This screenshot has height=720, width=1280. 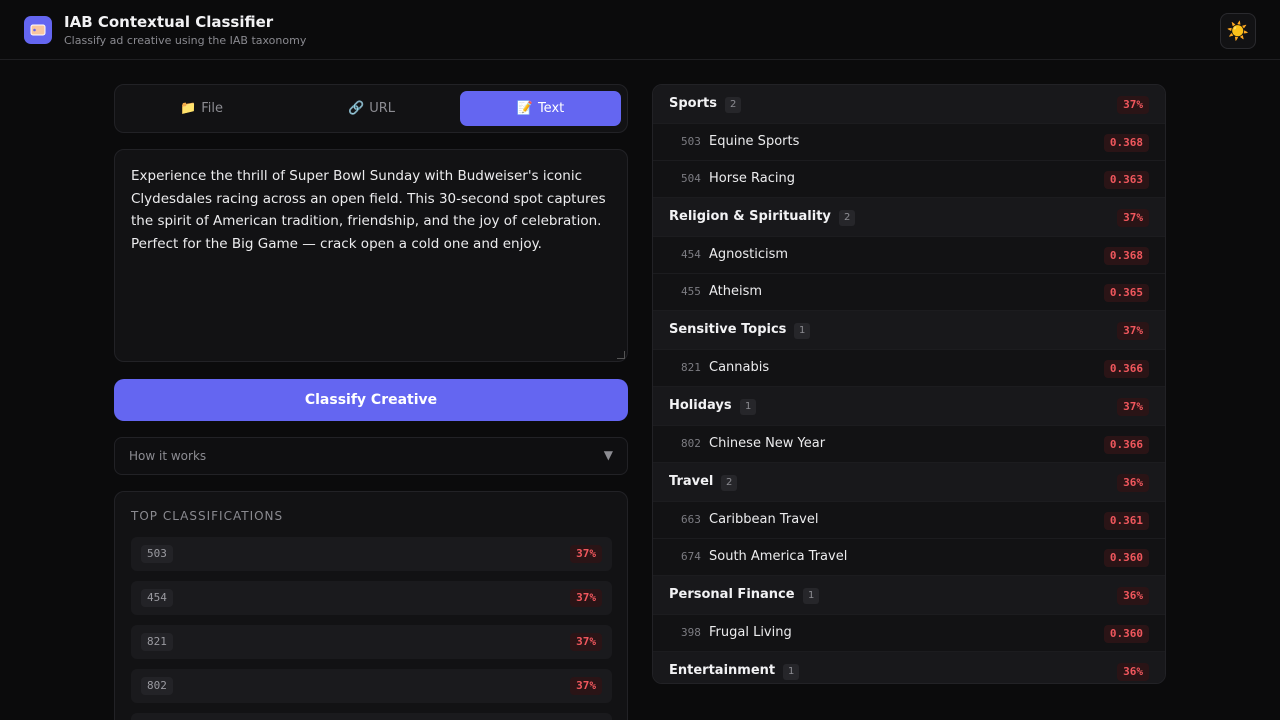 What do you see at coordinates (691, 519) in the screenshot?
I see `category-code: 663` at bounding box center [691, 519].